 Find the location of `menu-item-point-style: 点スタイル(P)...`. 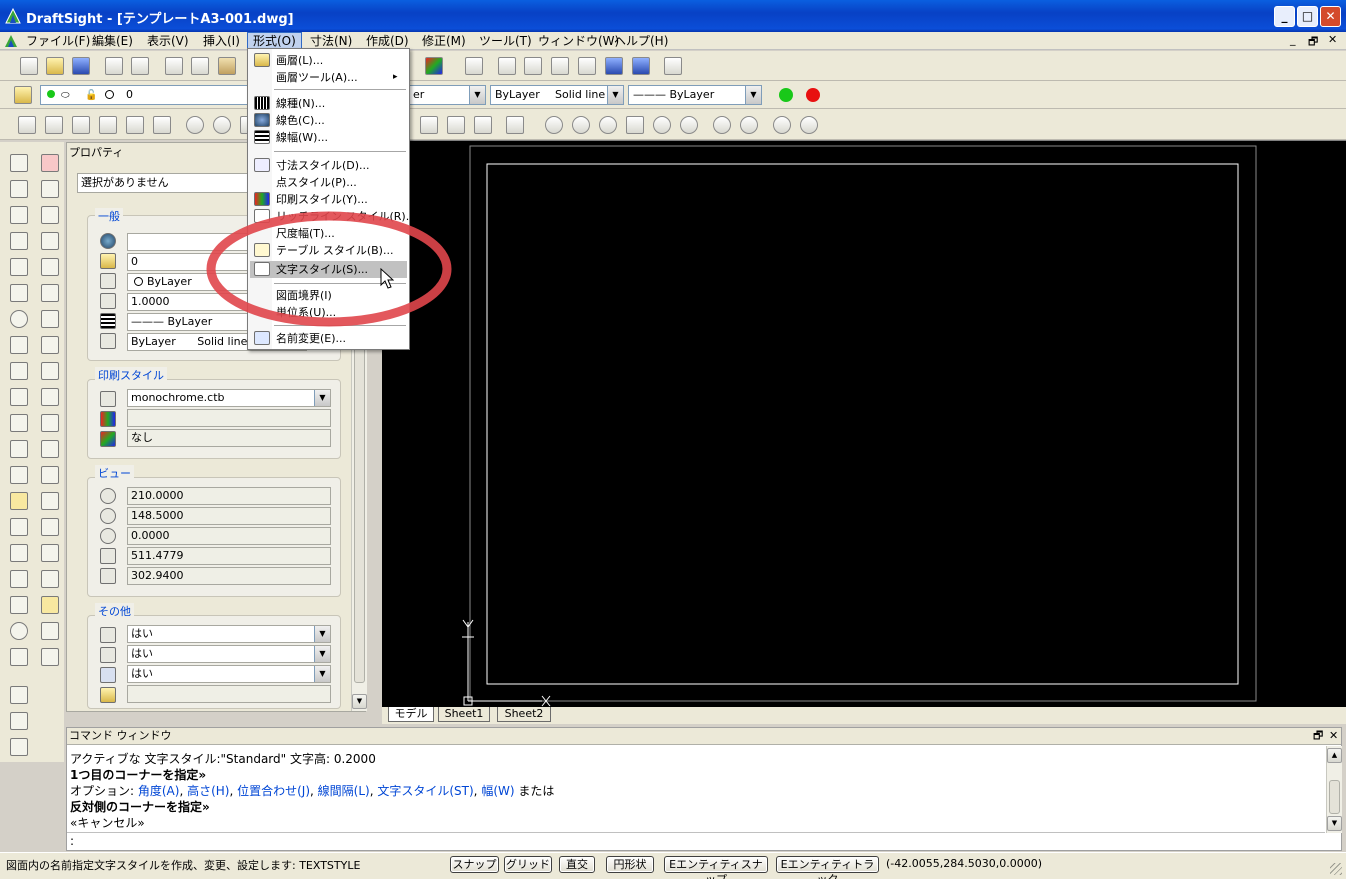

menu-item-point-style: 点スタイル(P)... is located at coordinates (328, 182).